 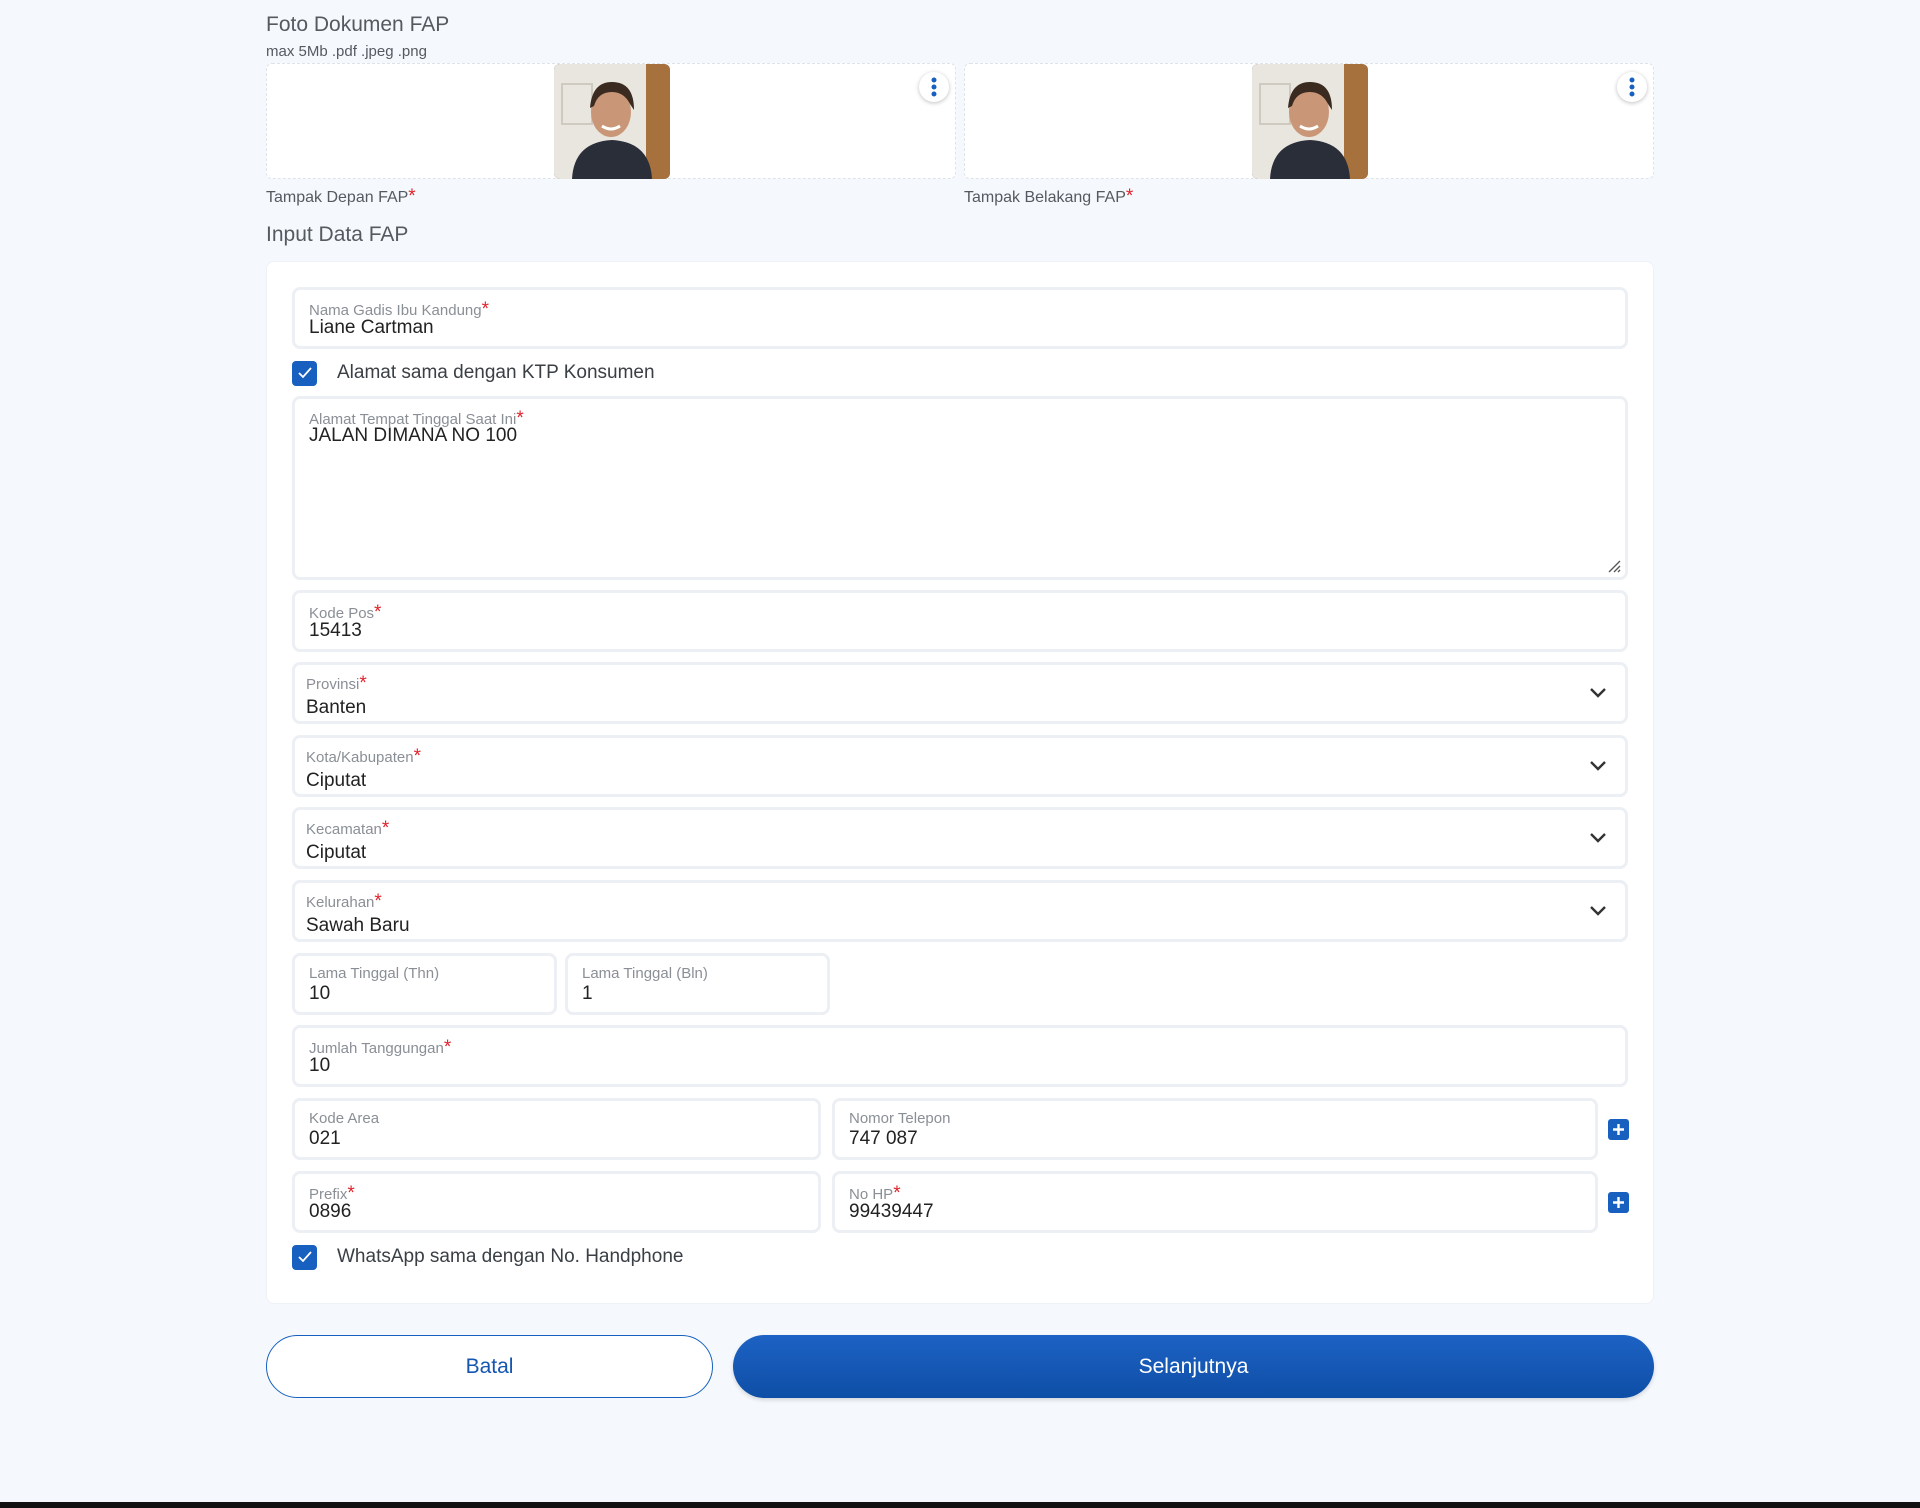 What do you see at coordinates (337, 234) in the screenshot?
I see `form-title: Input Data FAP` at bounding box center [337, 234].